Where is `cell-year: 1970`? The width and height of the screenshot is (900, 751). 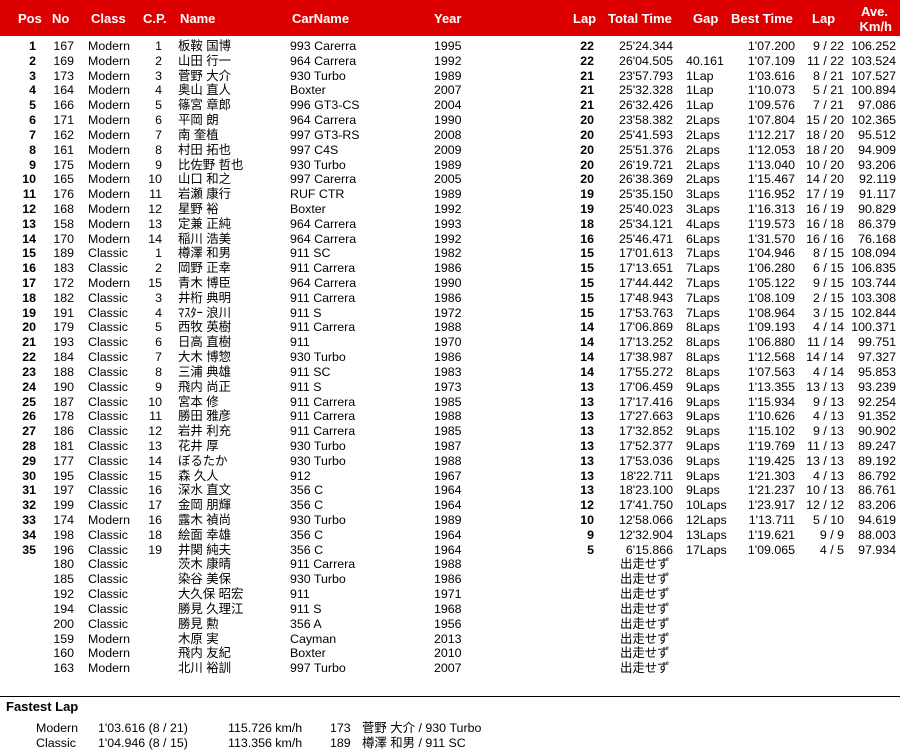
cell-year: 1970 is located at coordinates (448, 342).